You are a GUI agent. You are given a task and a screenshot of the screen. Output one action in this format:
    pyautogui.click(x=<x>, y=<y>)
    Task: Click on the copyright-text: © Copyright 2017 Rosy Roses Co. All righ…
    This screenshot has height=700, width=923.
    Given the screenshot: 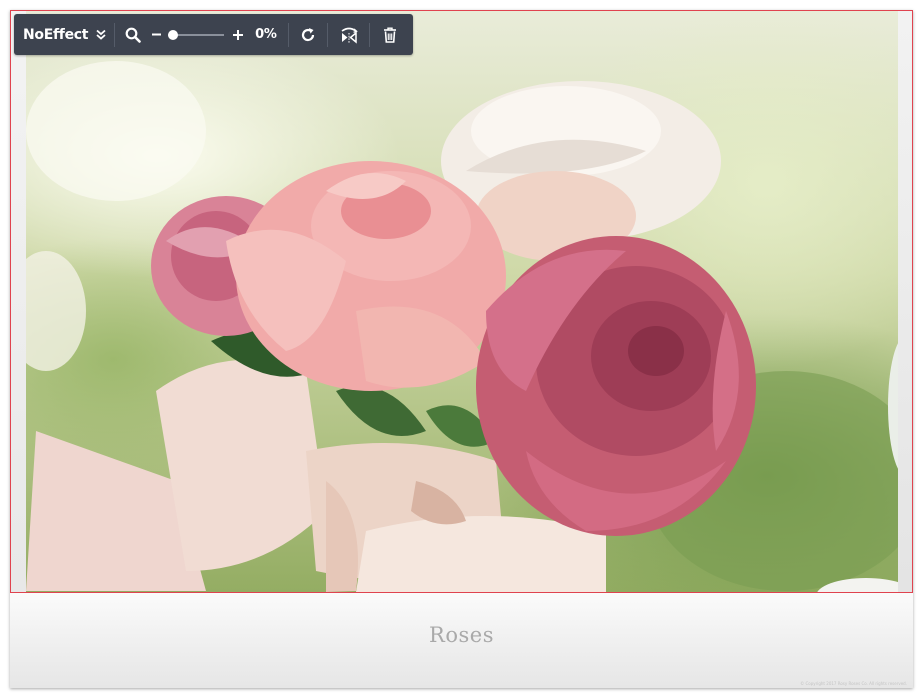 What is the action you would take?
    pyautogui.click(x=853, y=683)
    